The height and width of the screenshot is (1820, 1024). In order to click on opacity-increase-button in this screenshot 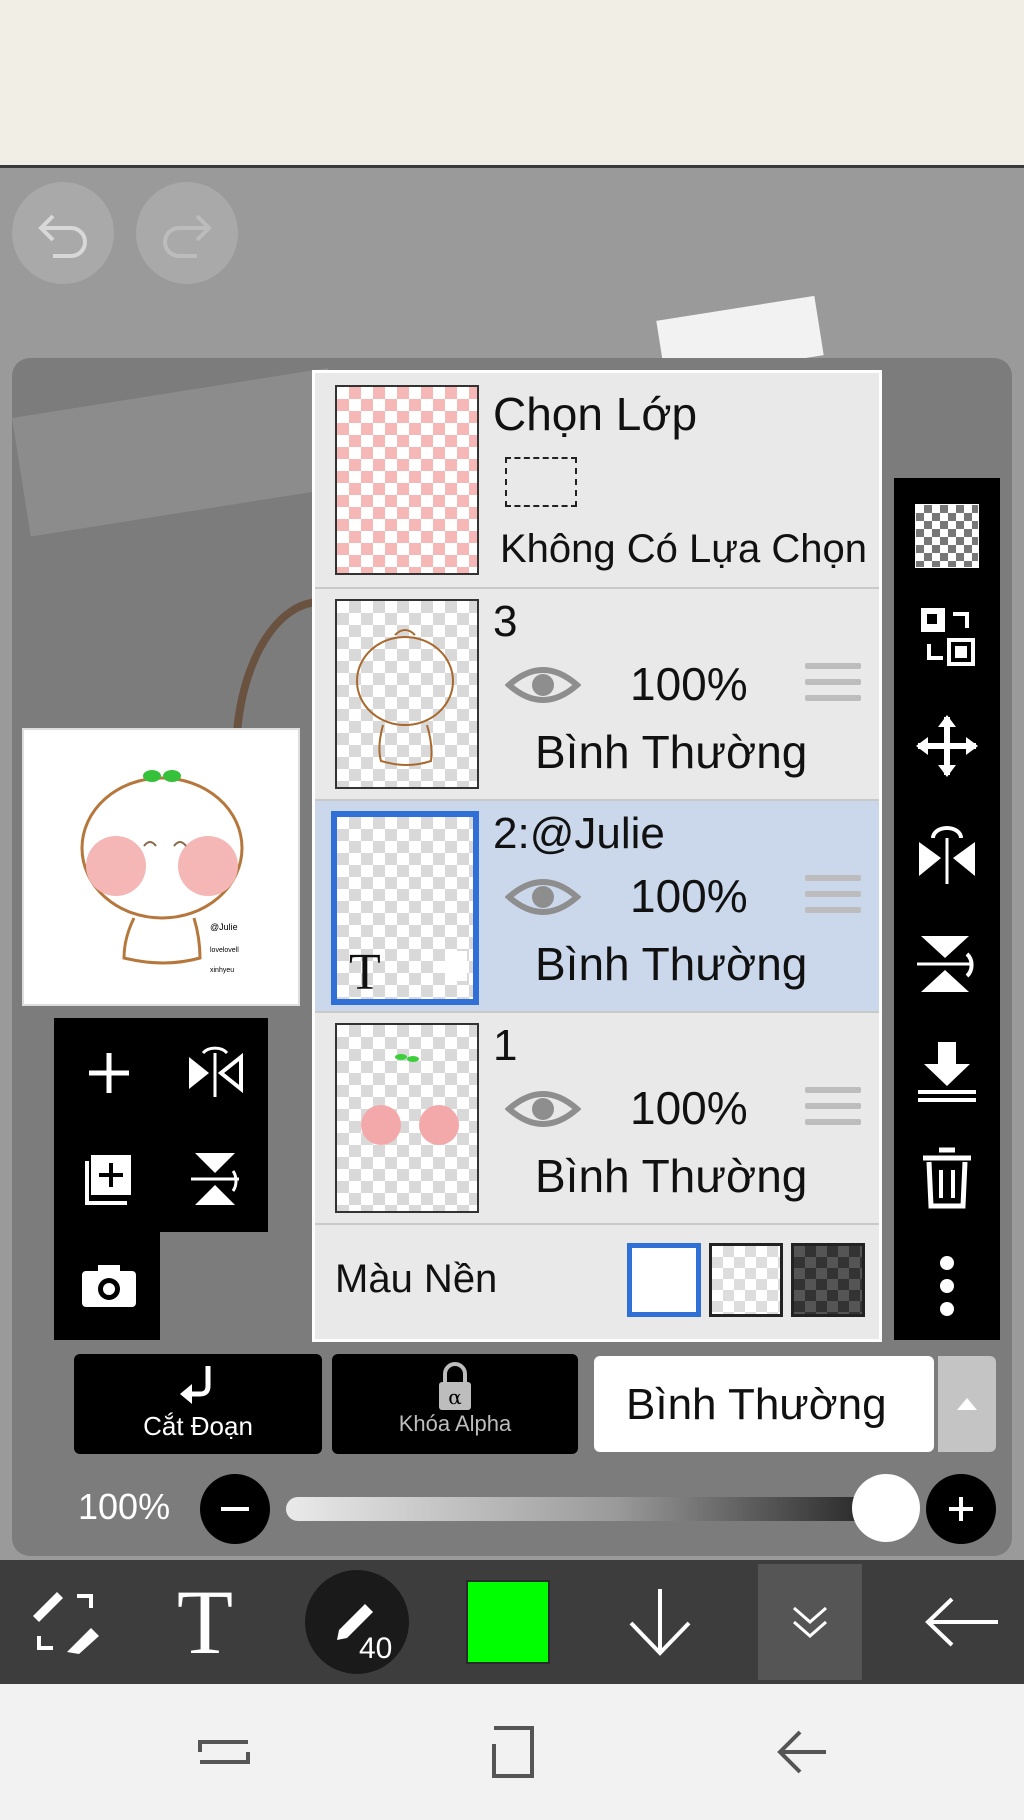, I will do `click(961, 1509)`.